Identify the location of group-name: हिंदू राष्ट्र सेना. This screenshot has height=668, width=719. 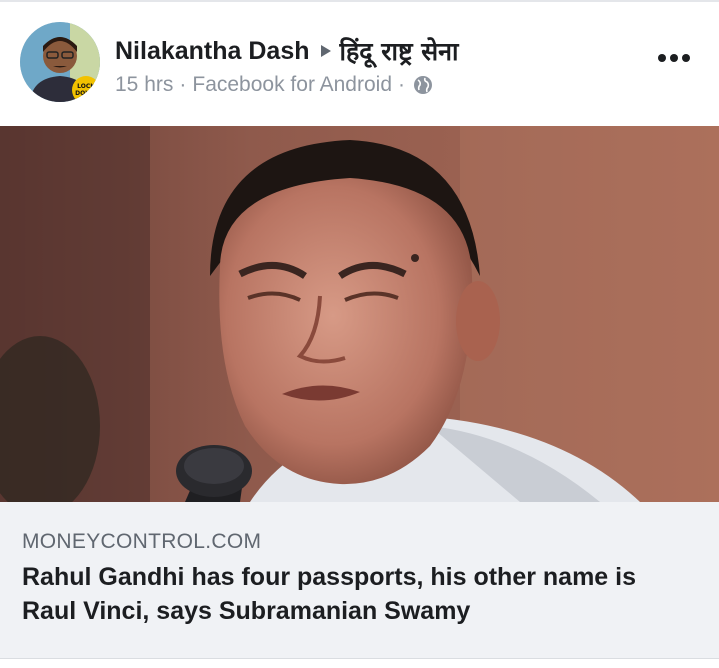
(399, 51).